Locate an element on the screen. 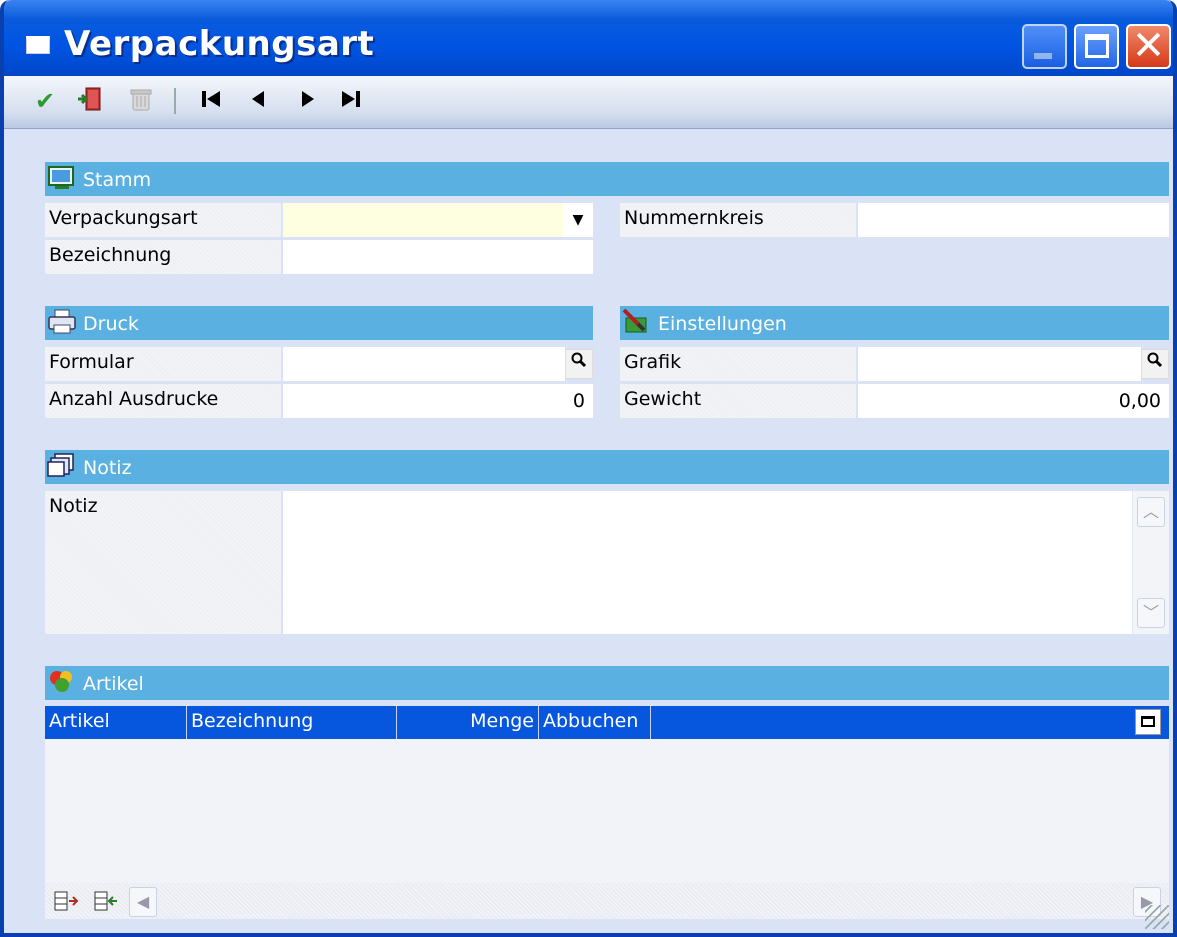  grafik-lookup-button is located at coordinates (1155, 364).